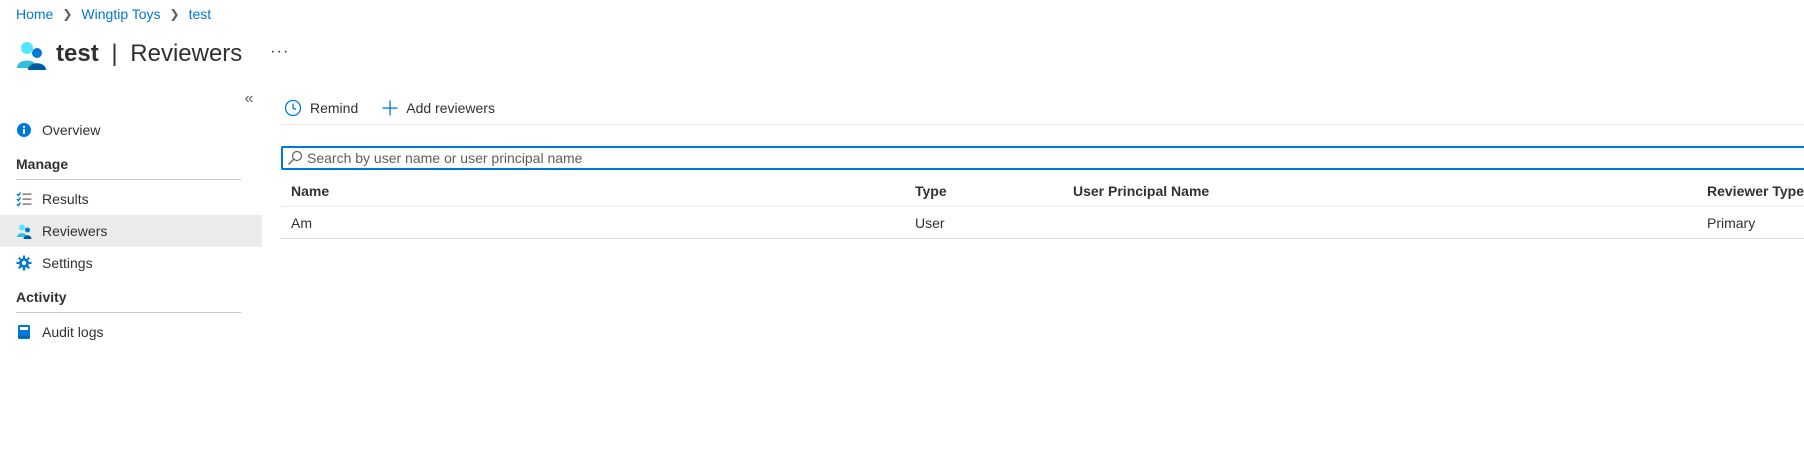  Describe the element at coordinates (34, 14) in the screenshot. I see `breadcrumb-home: Home` at that location.